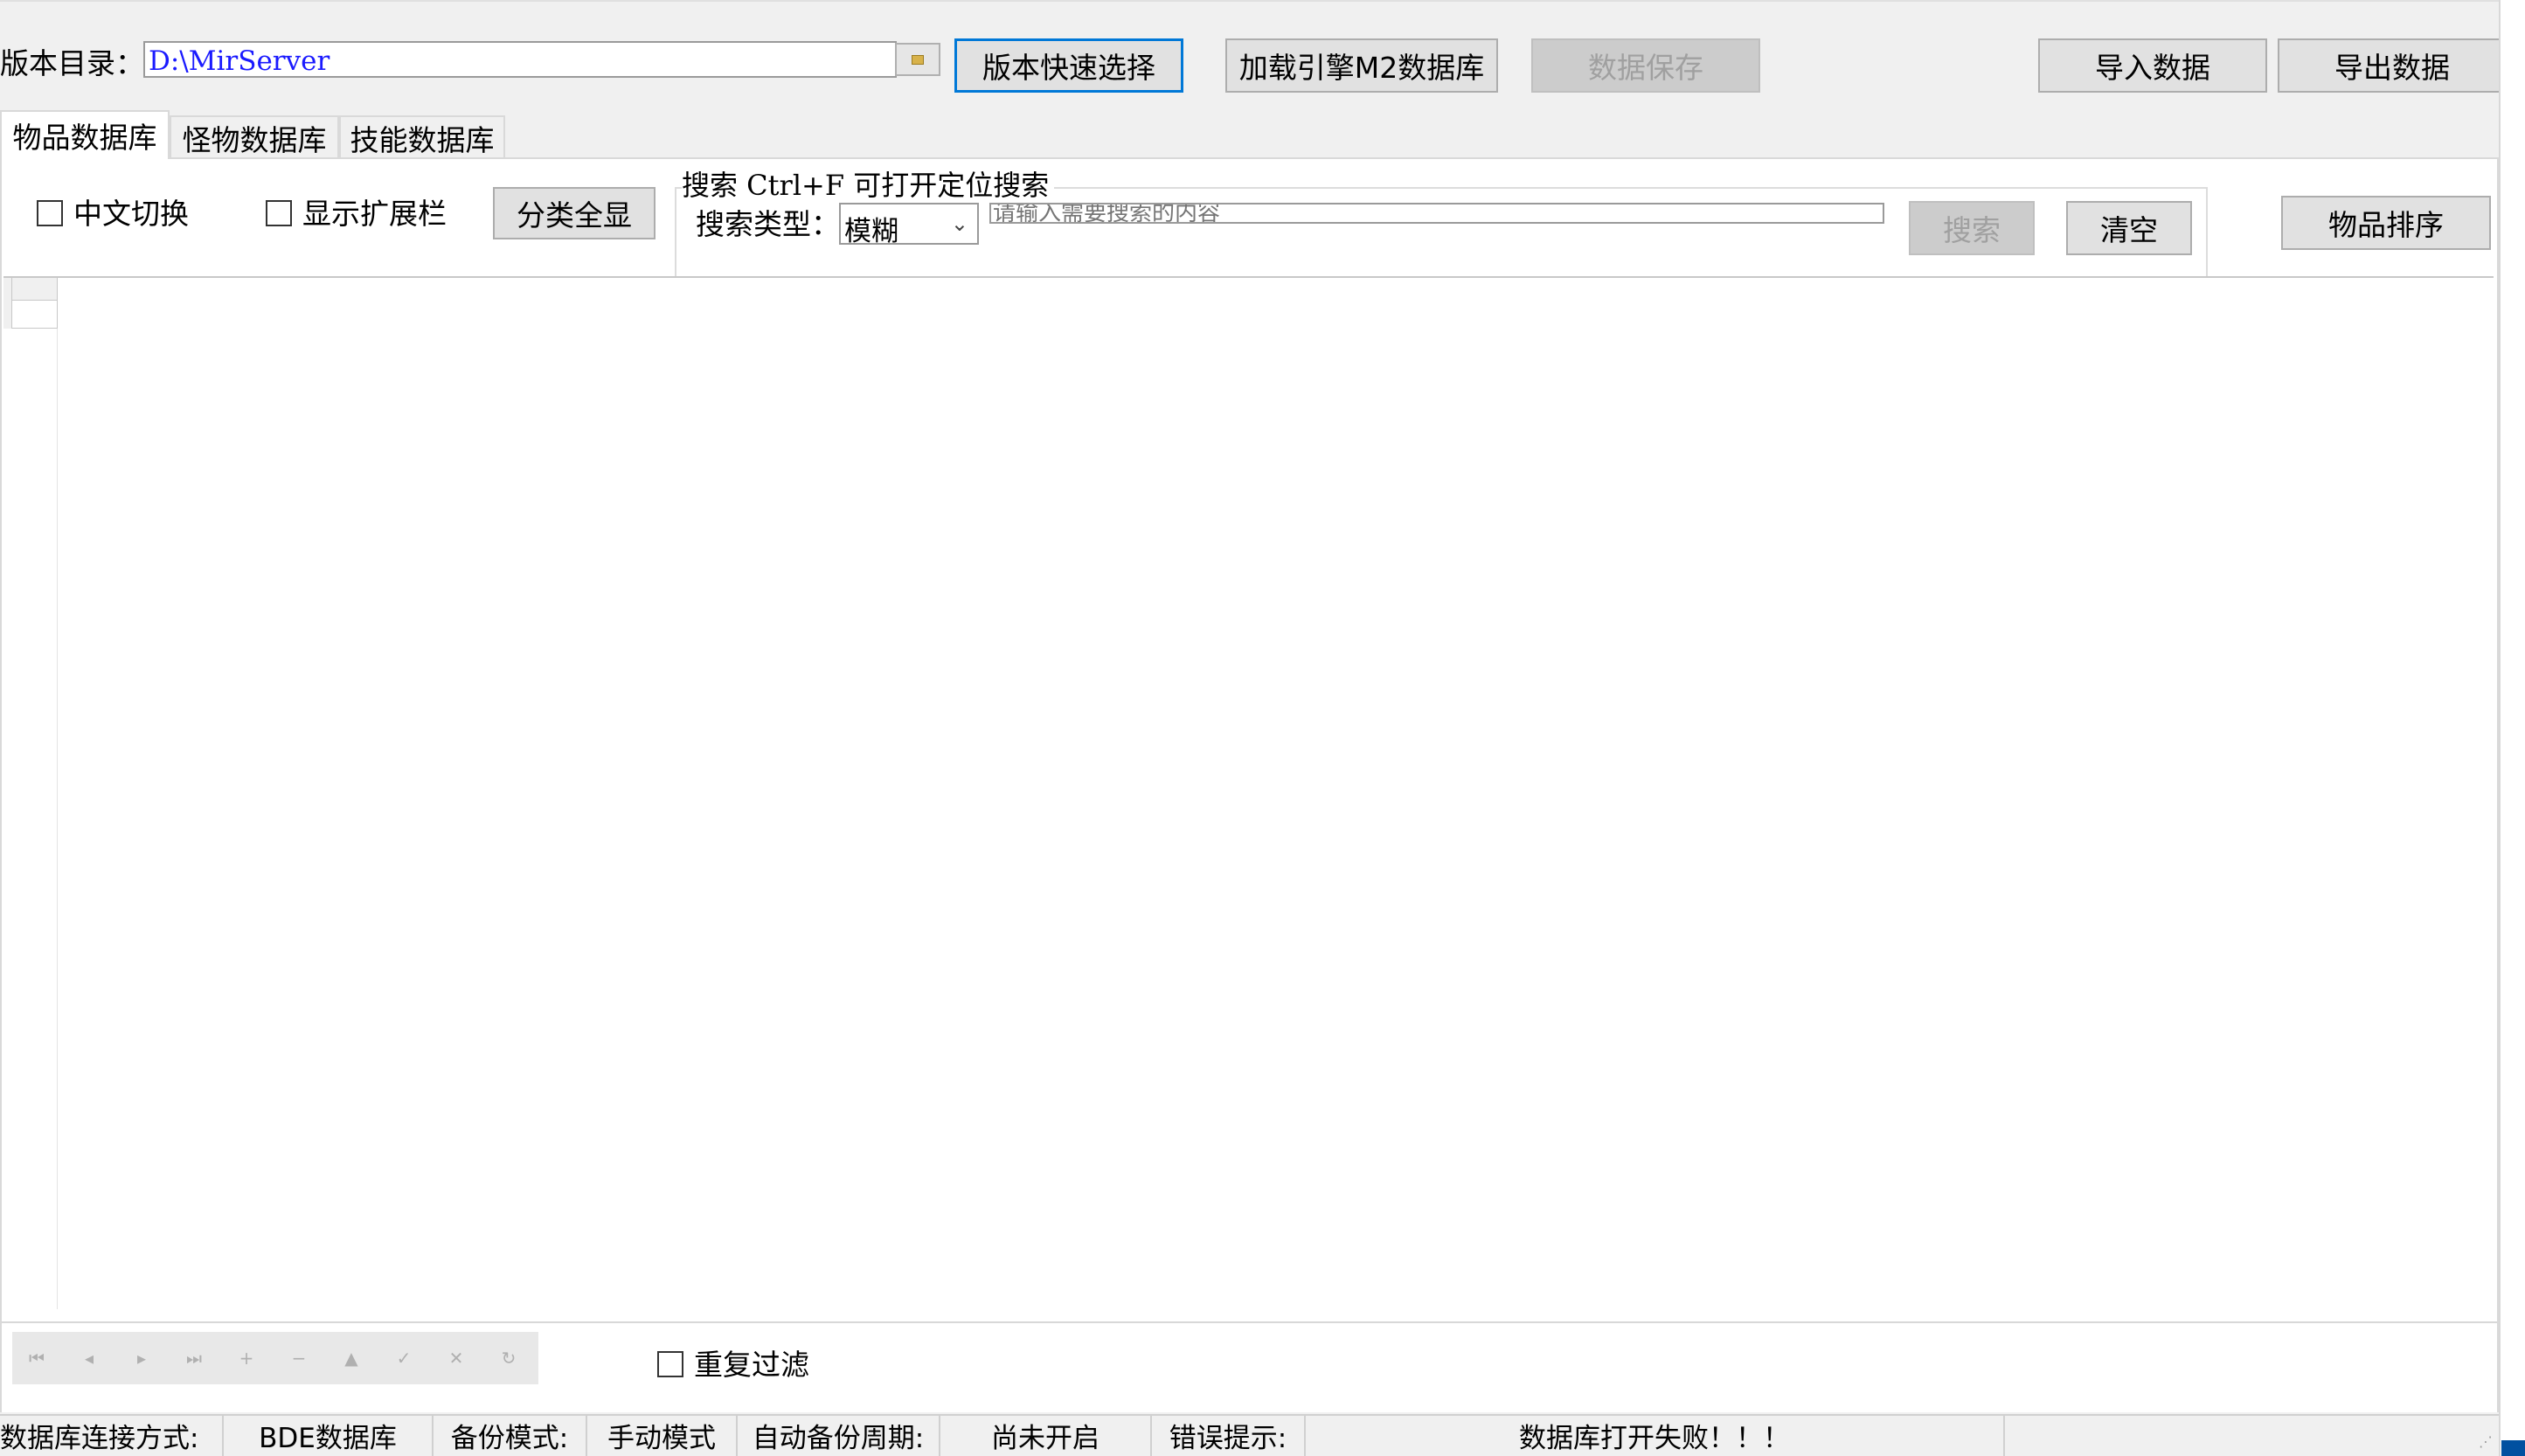 The image size is (2525, 1456). What do you see at coordinates (508, 1358) in the screenshot?
I see `refresh-icon: ↻` at bounding box center [508, 1358].